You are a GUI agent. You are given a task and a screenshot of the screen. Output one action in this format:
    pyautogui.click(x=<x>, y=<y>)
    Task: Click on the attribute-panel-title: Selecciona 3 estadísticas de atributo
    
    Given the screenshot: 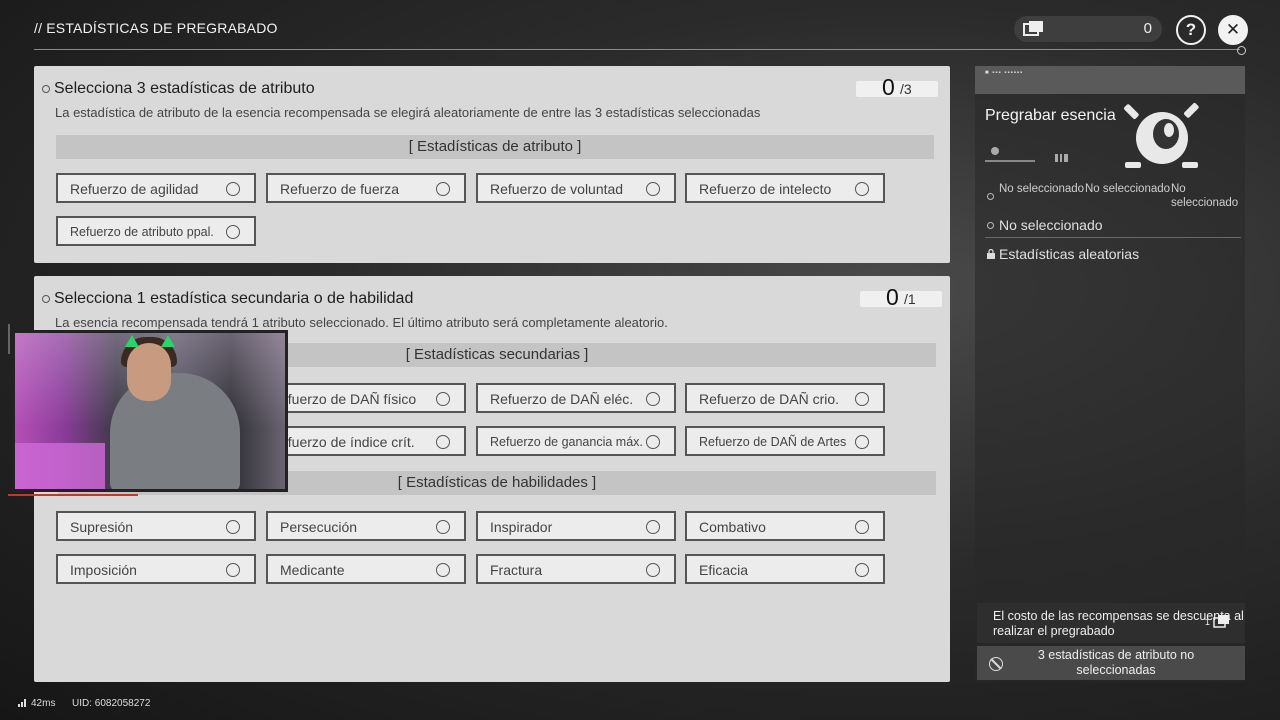 What is the action you would take?
    pyautogui.click(x=184, y=88)
    